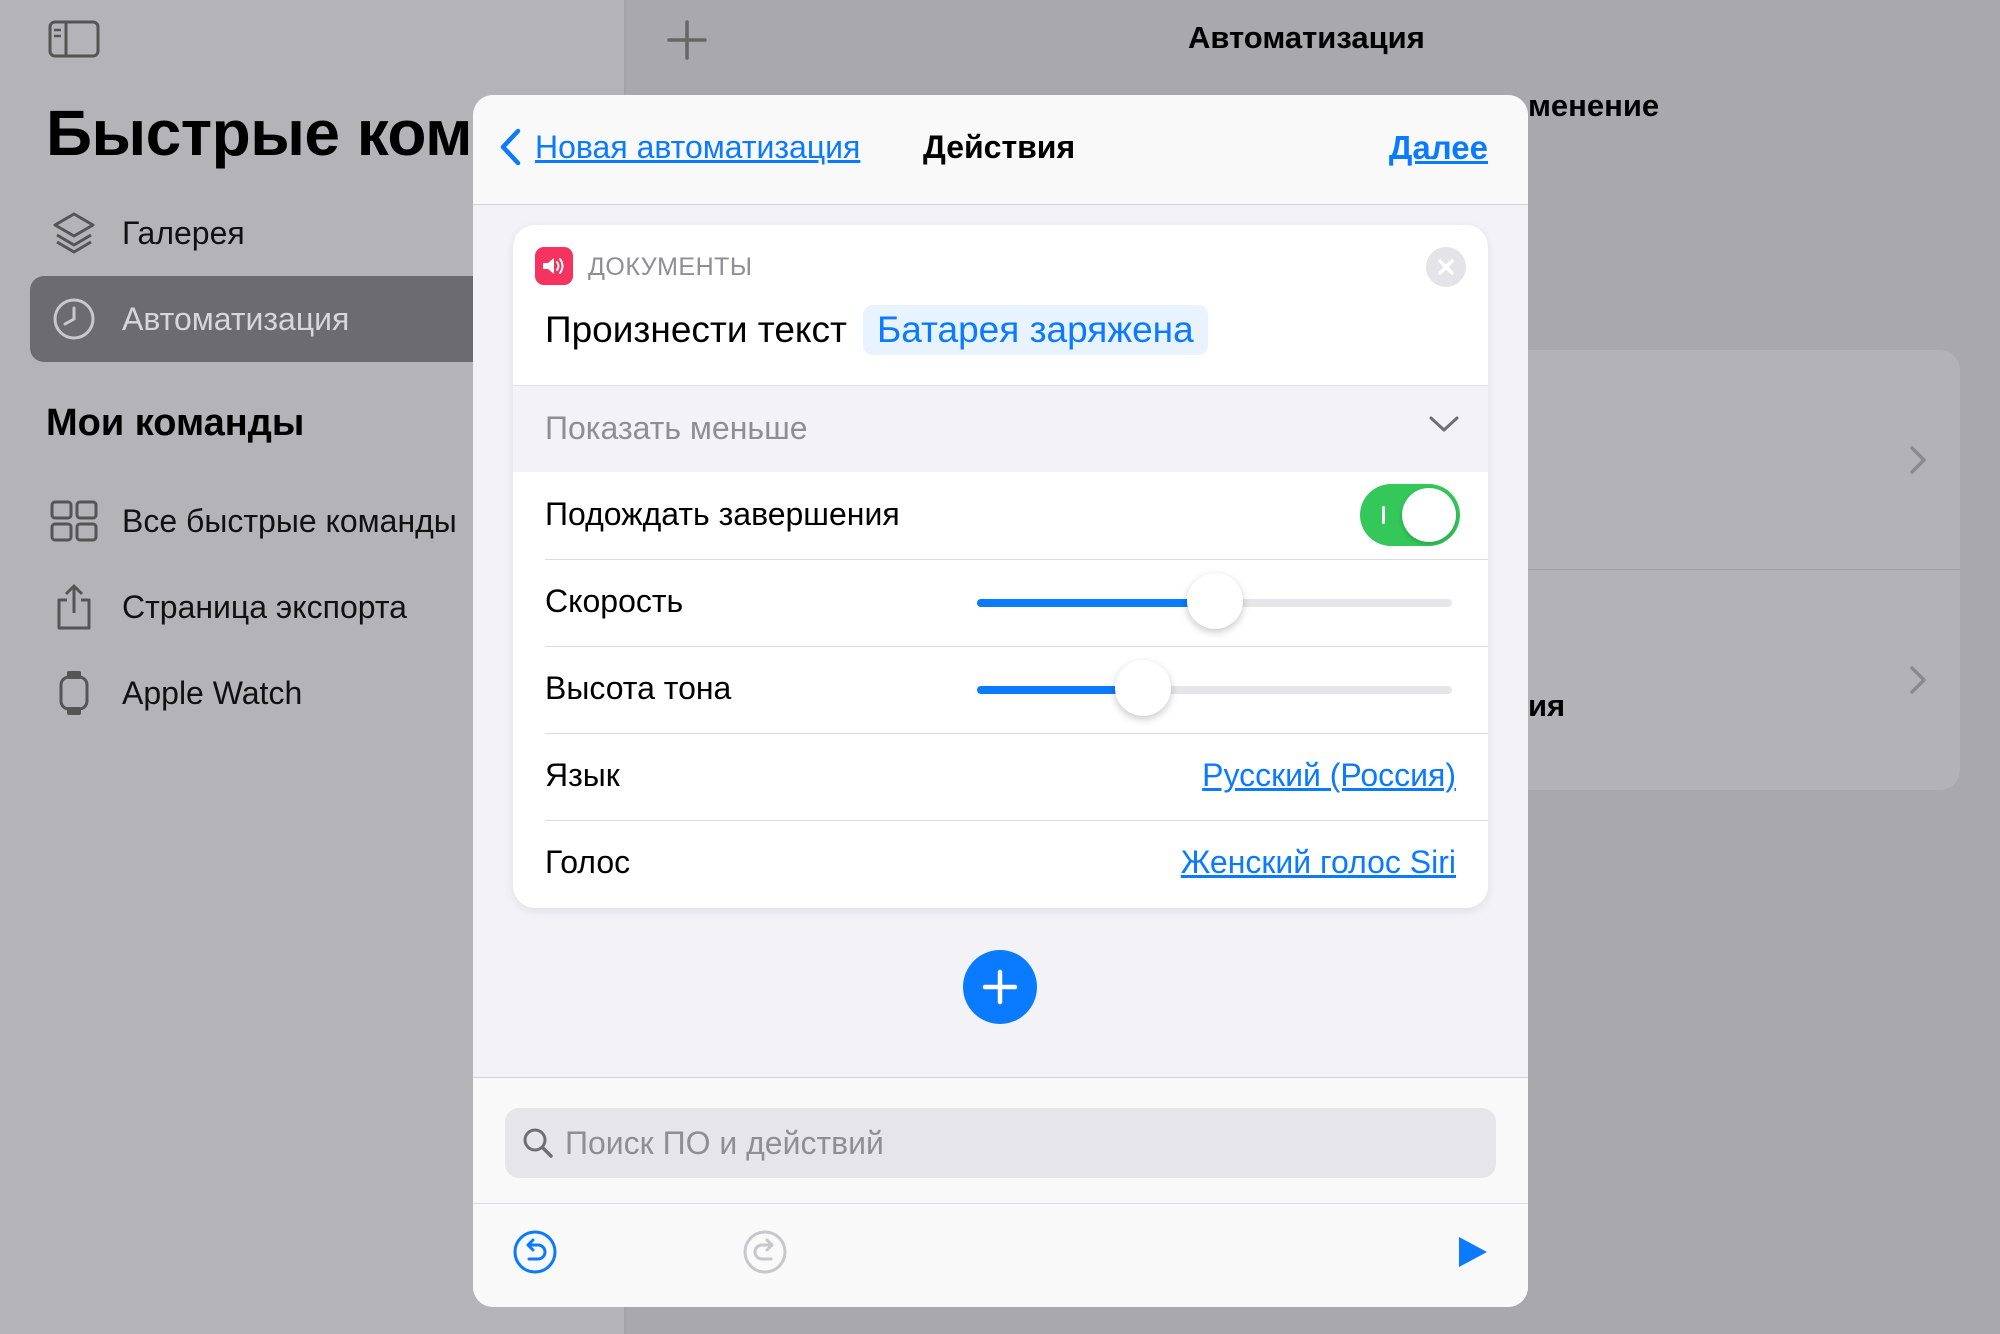 Image resolution: width=2000 pixels, height=1334 pixels. I want to click on redo-button, so click(765, 1252).